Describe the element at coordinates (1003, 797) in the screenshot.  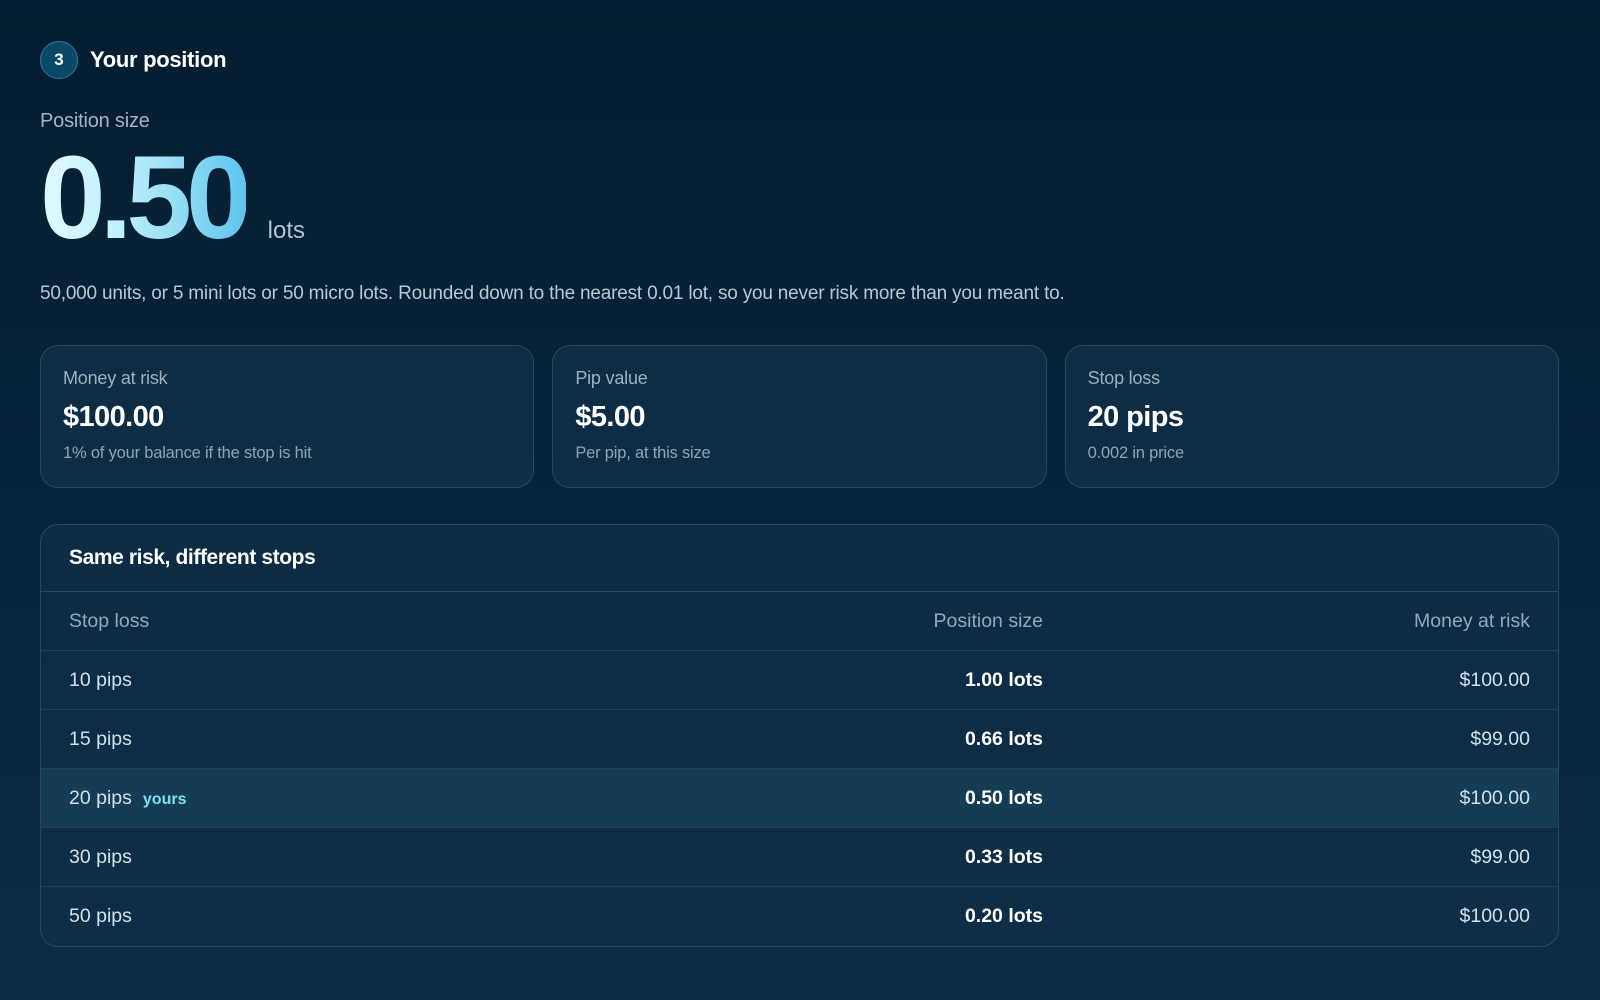
I see `row-position-size: 0.50 lots` at that location.